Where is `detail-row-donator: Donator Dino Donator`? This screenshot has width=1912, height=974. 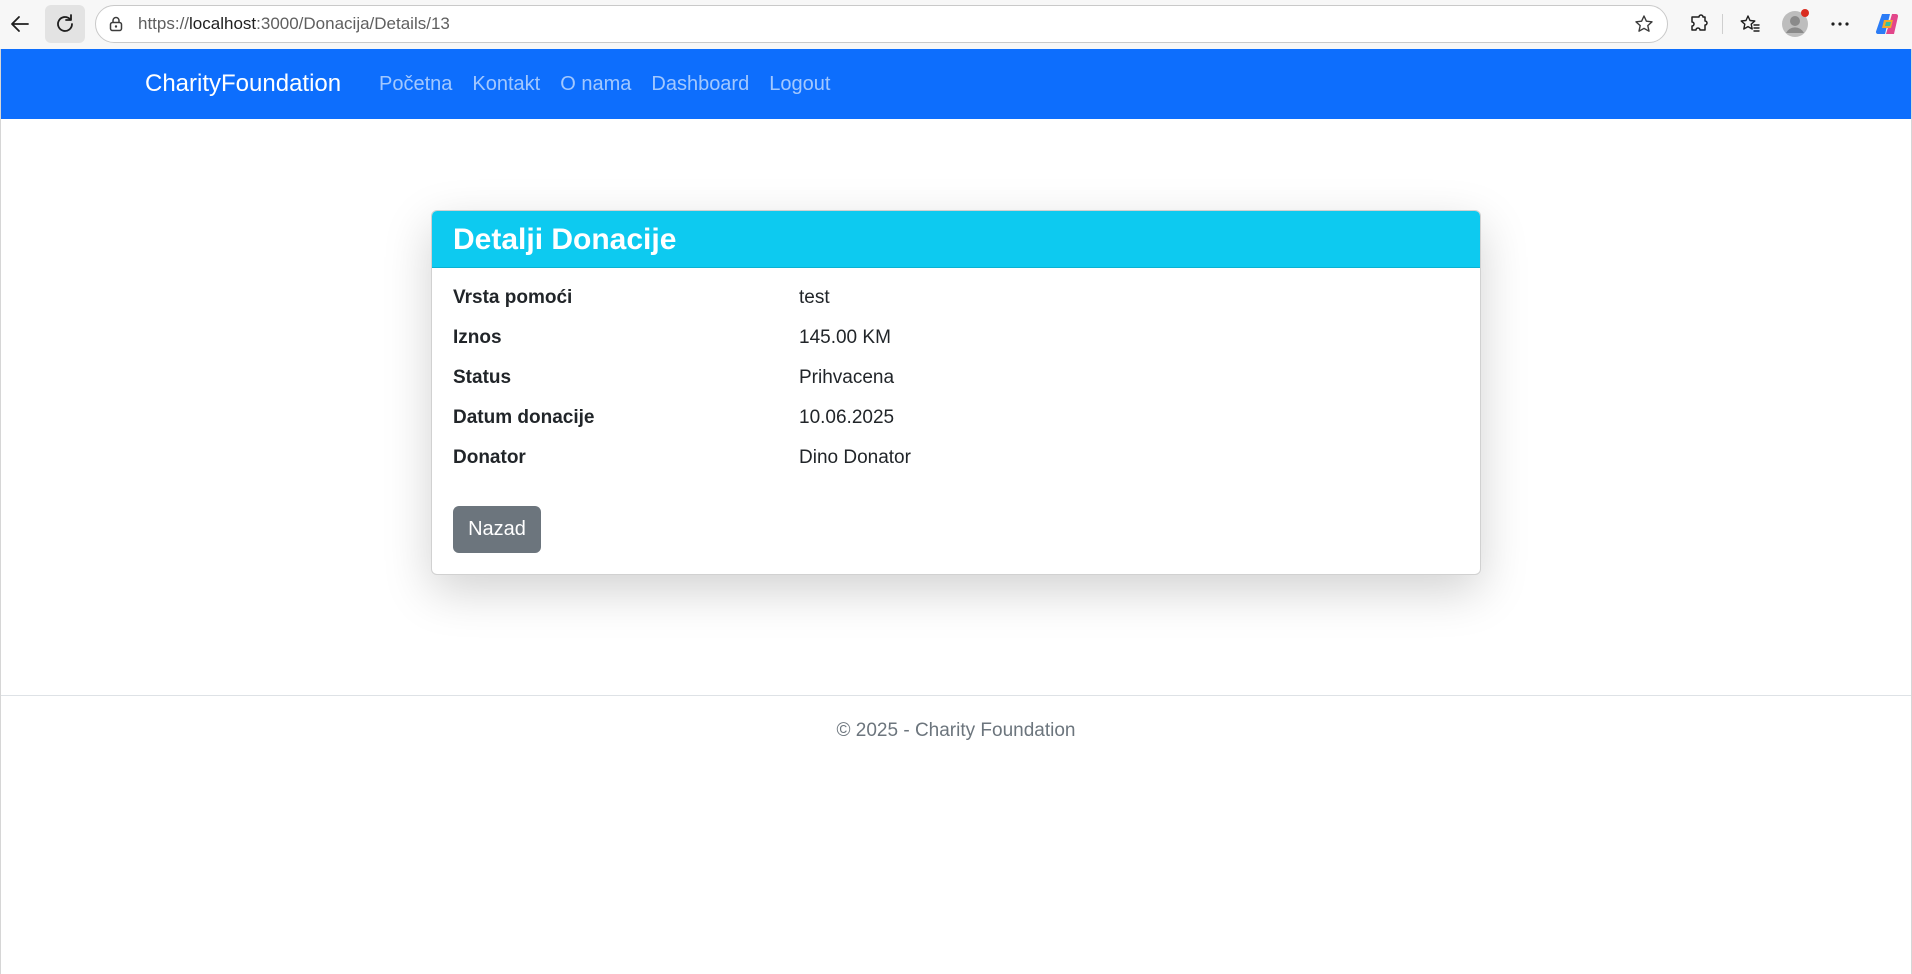
detail-row-donator: Donator Dino Donator is located at coordinates (953, 467).